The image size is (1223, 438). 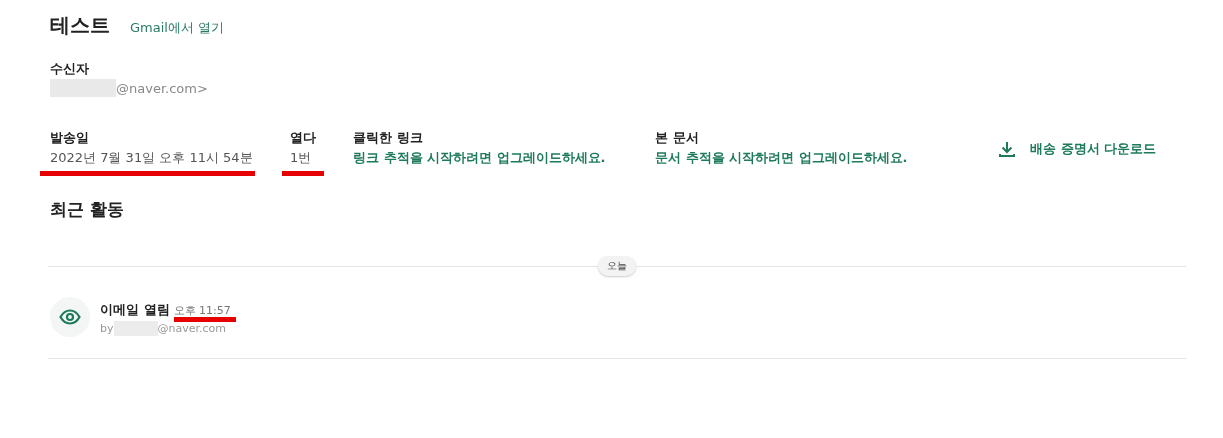 I want to click on open-in-gmail-link: Gmail에서 열기, so click(x=177, y=28).